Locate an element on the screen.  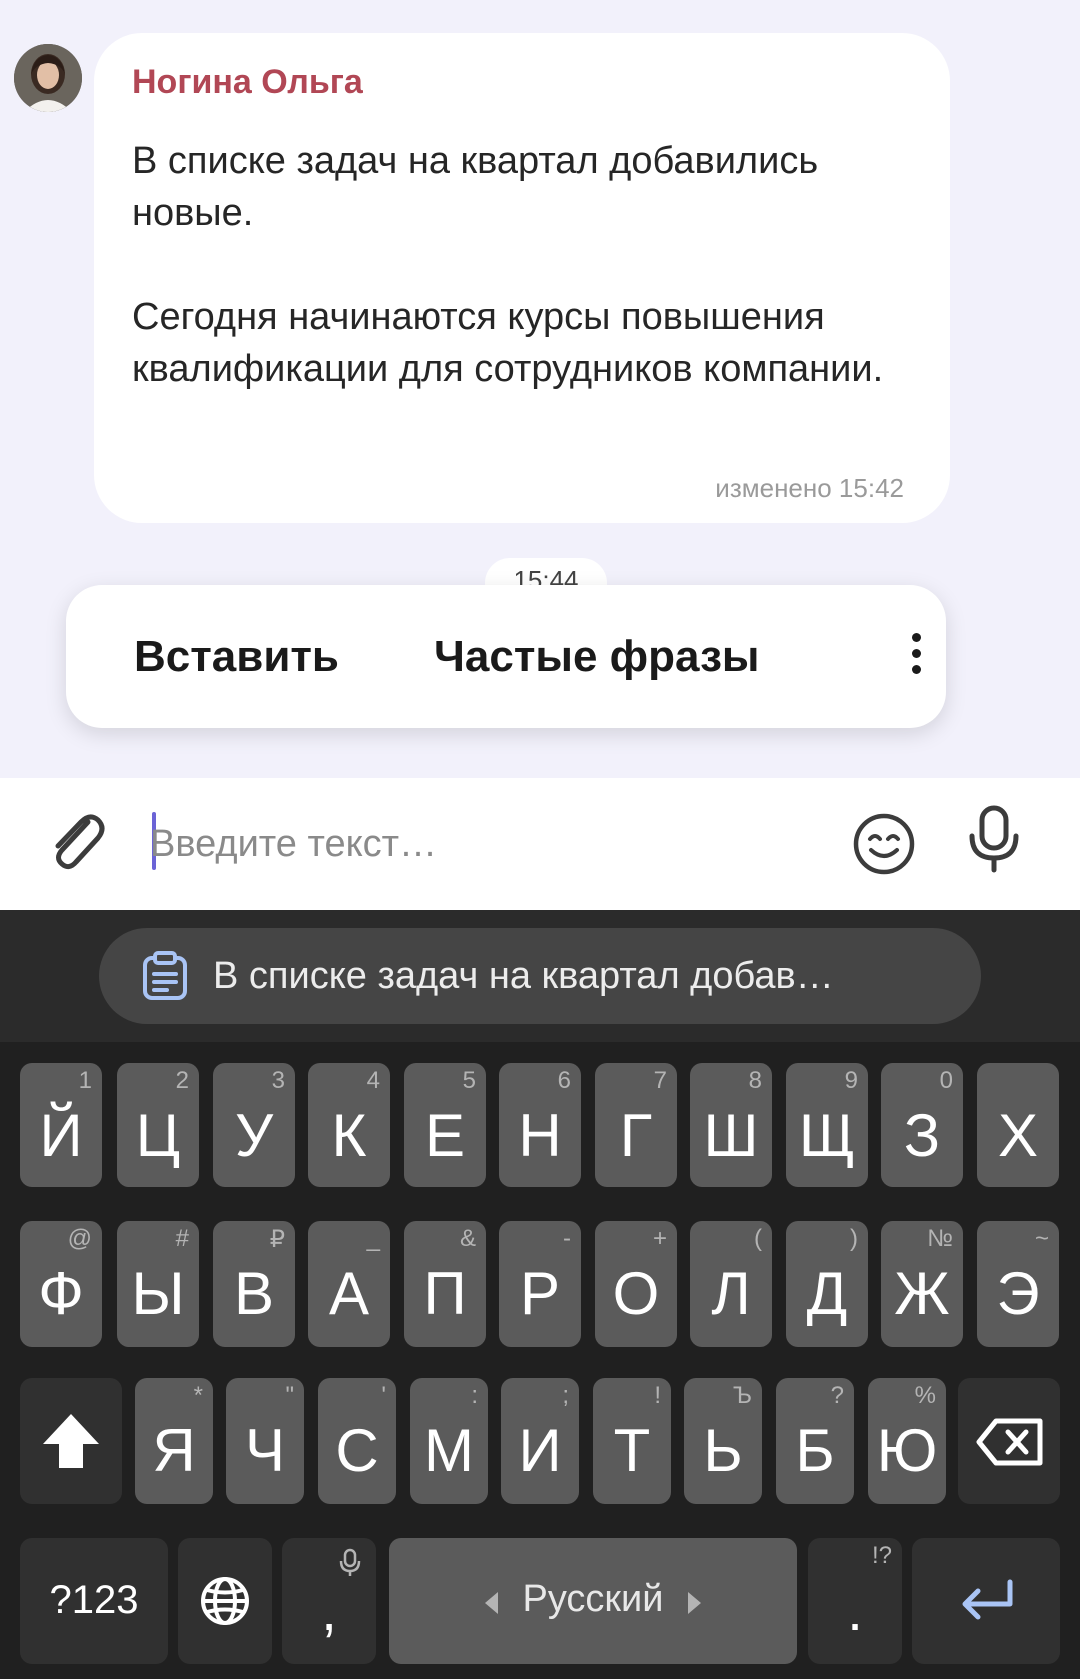
microphone-icon is located at coordinates (994, 842).